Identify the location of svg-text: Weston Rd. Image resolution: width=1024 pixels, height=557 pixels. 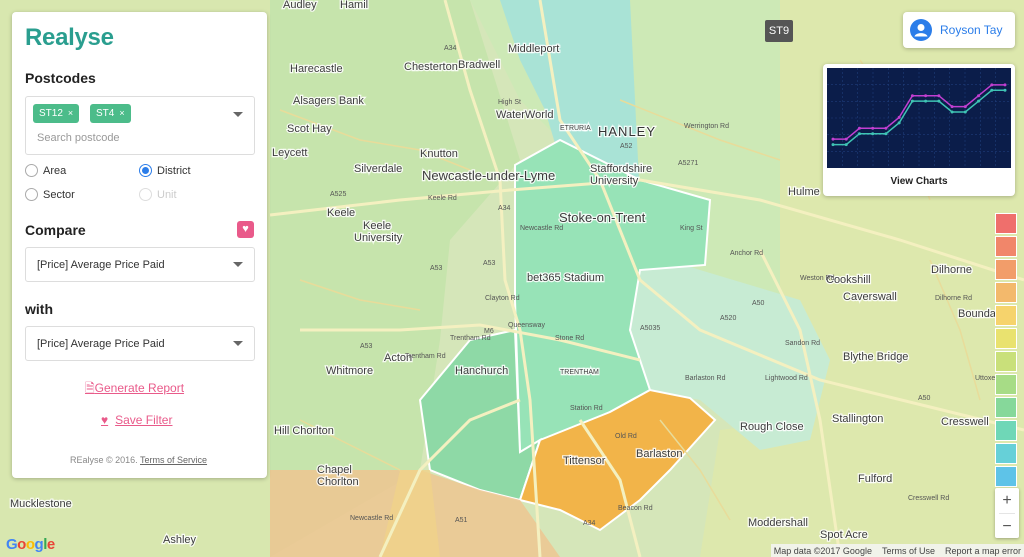
(817, 278).